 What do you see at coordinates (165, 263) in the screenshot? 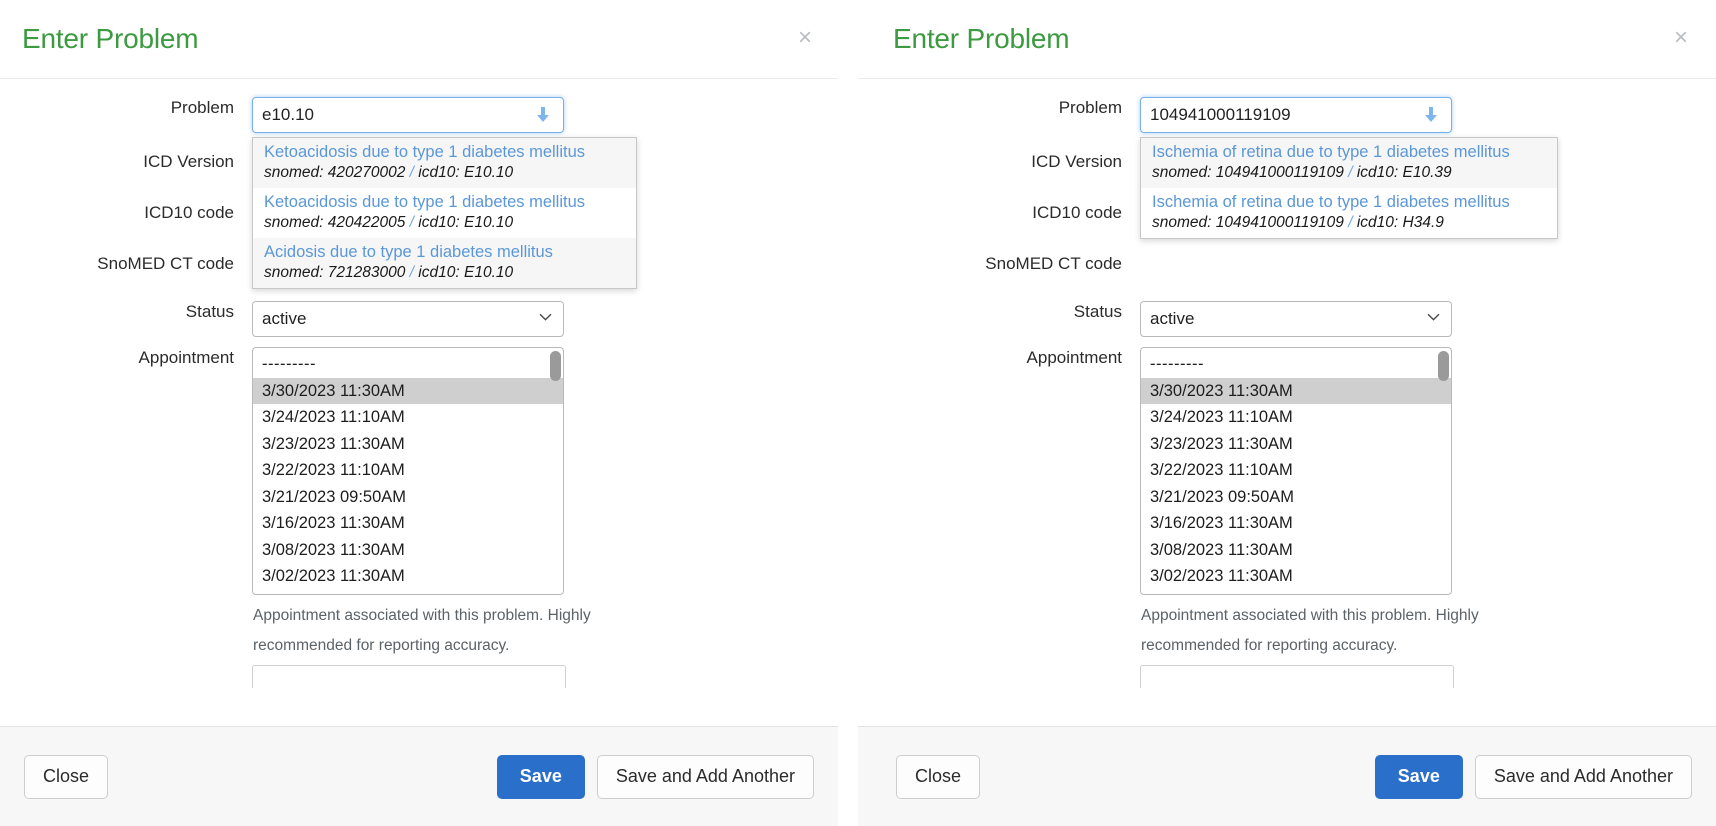
I see `label-snomed-code: SnoMED CT code` at bounding box center [165, 263].